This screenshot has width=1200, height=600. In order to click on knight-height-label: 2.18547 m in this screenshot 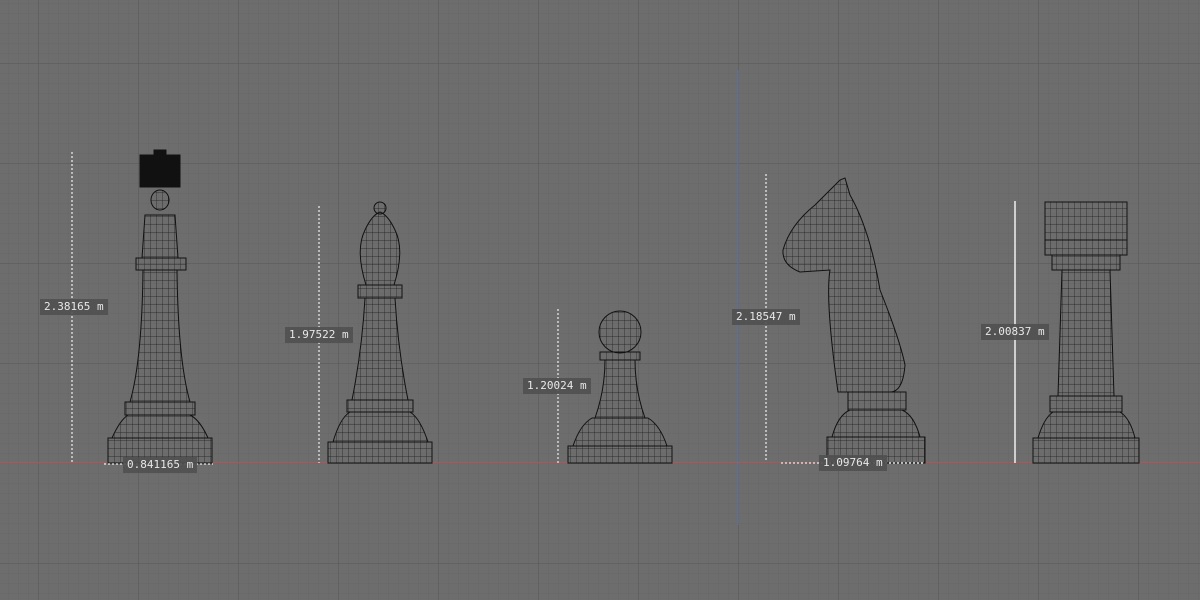, I will do `click(766, 317)`.